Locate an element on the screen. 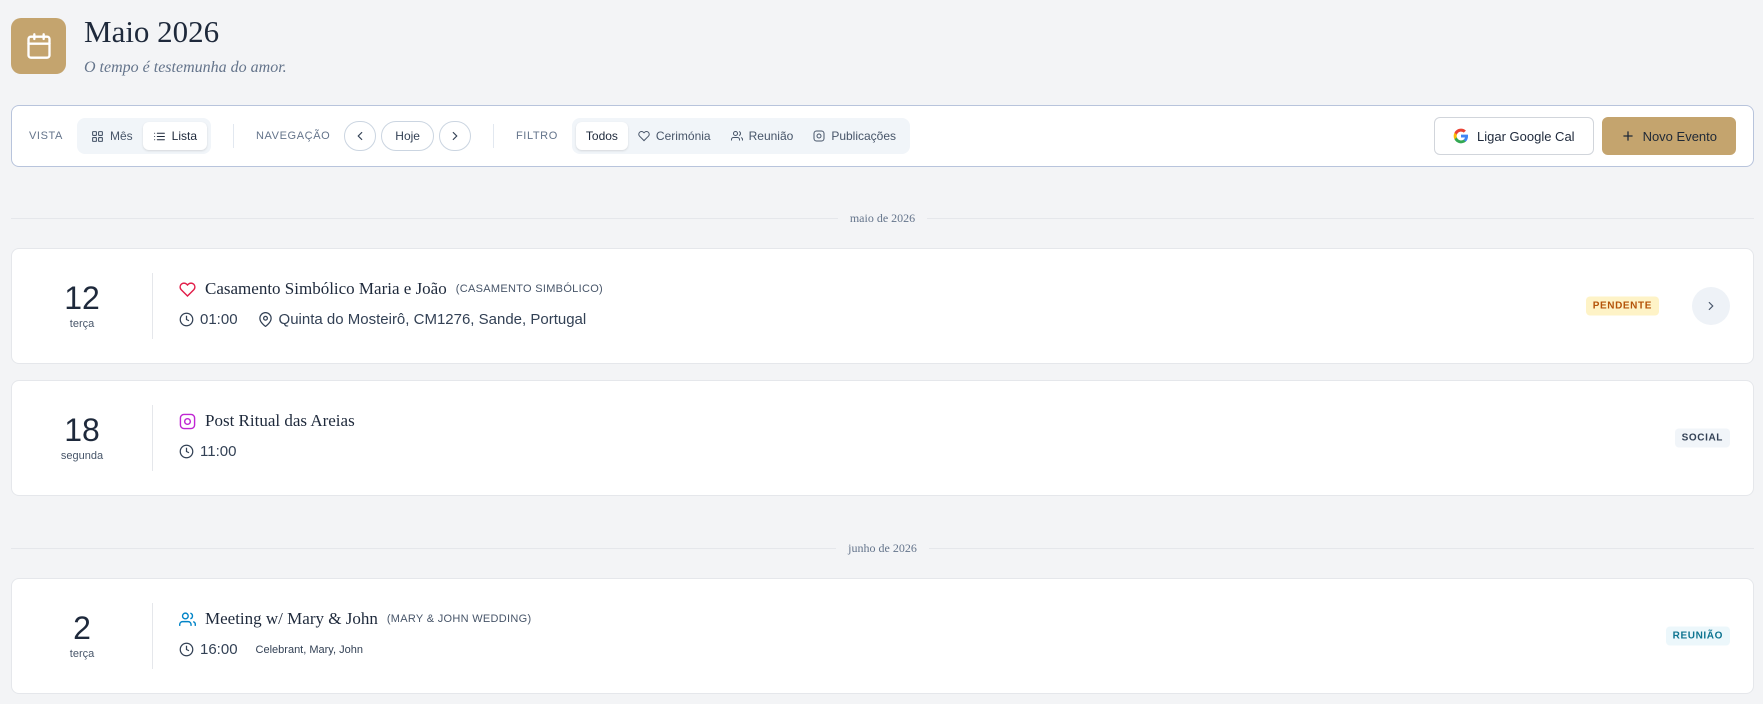  filter-switcher: Todos Cerimónia Reunião Publicações is located at coordinates (741, 136).